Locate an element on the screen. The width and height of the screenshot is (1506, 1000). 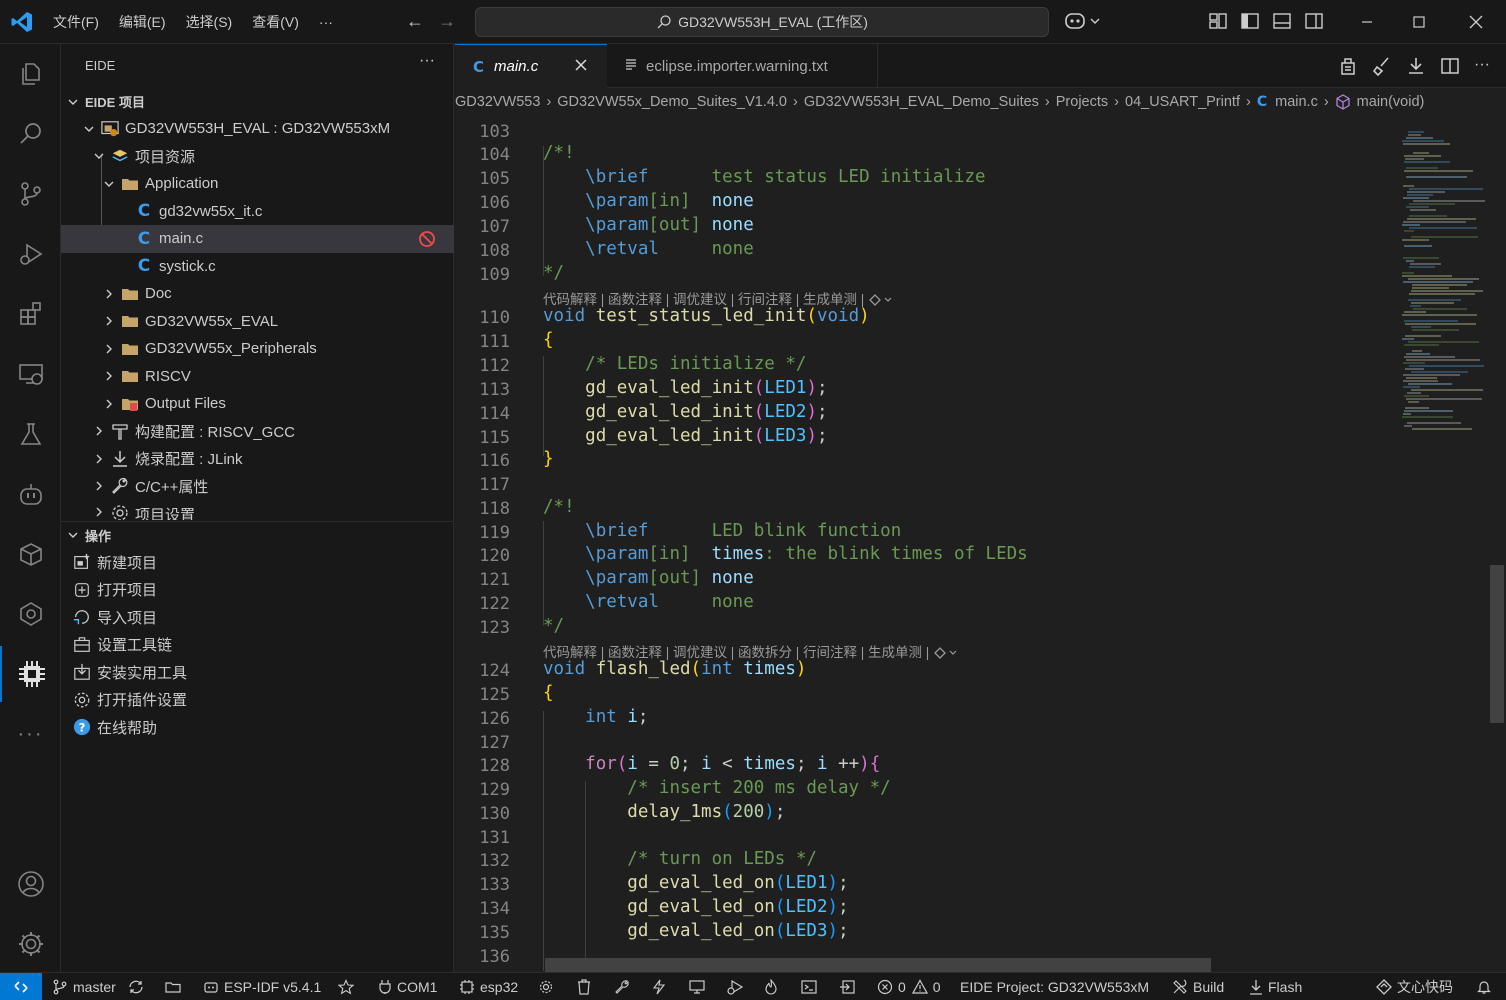
espidf-version-status: ESP-IDF v5.4.1 is located at coordinates (262, 986).